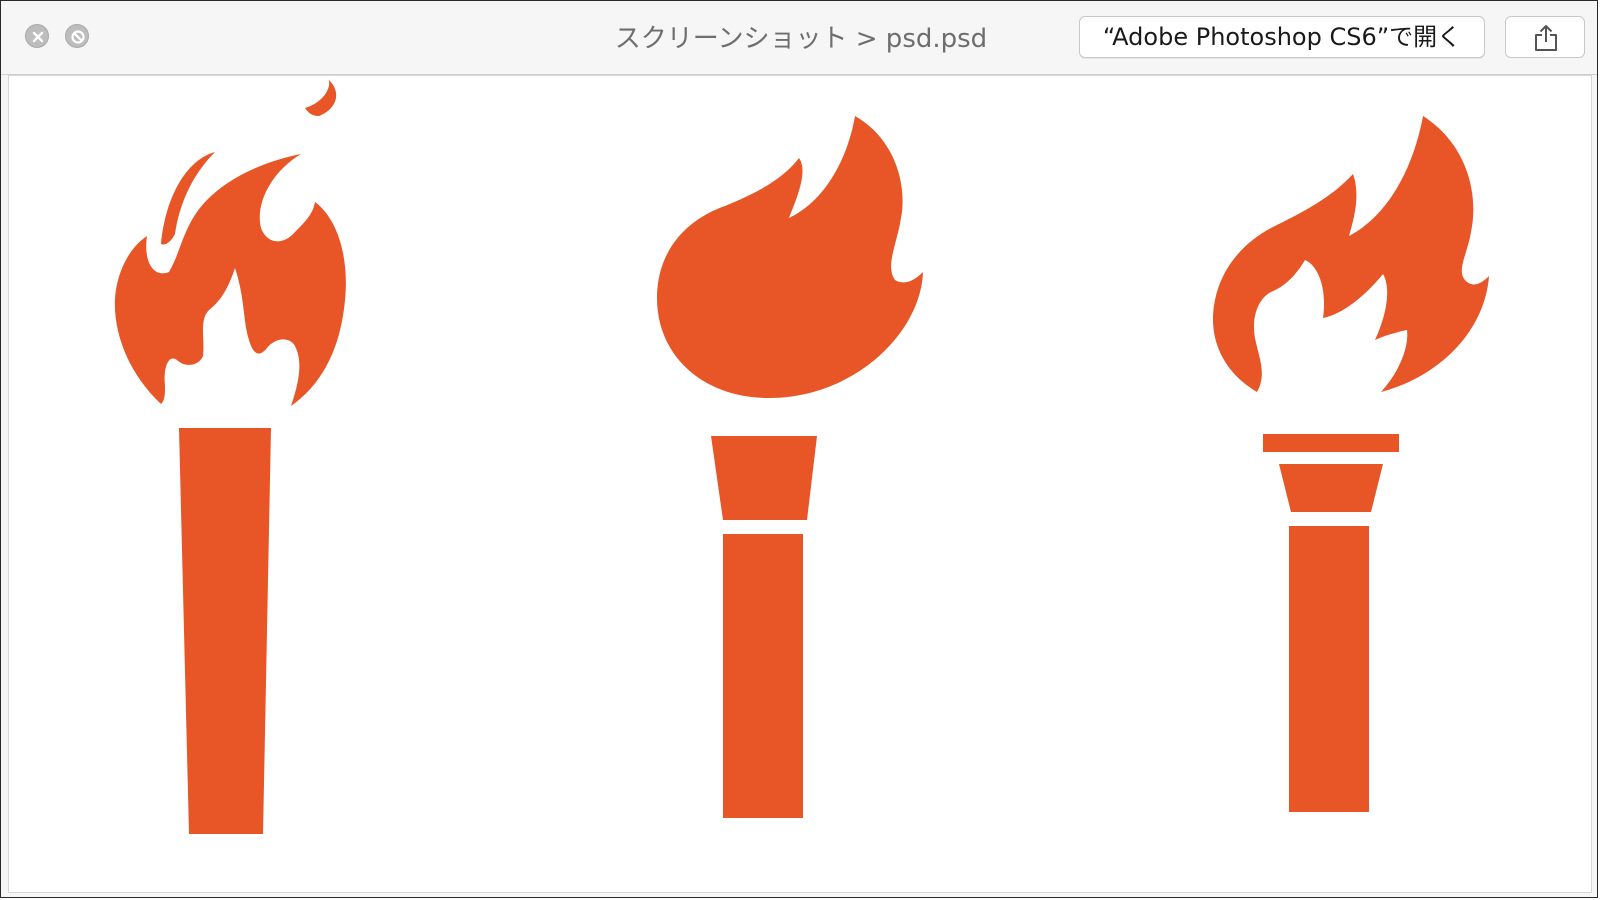 Image resolution: width=1600 pixels, height=900 pixels. Describe the element at coordinates (230, 280) in the screenshot. I see `torch-1-flame` at that location.